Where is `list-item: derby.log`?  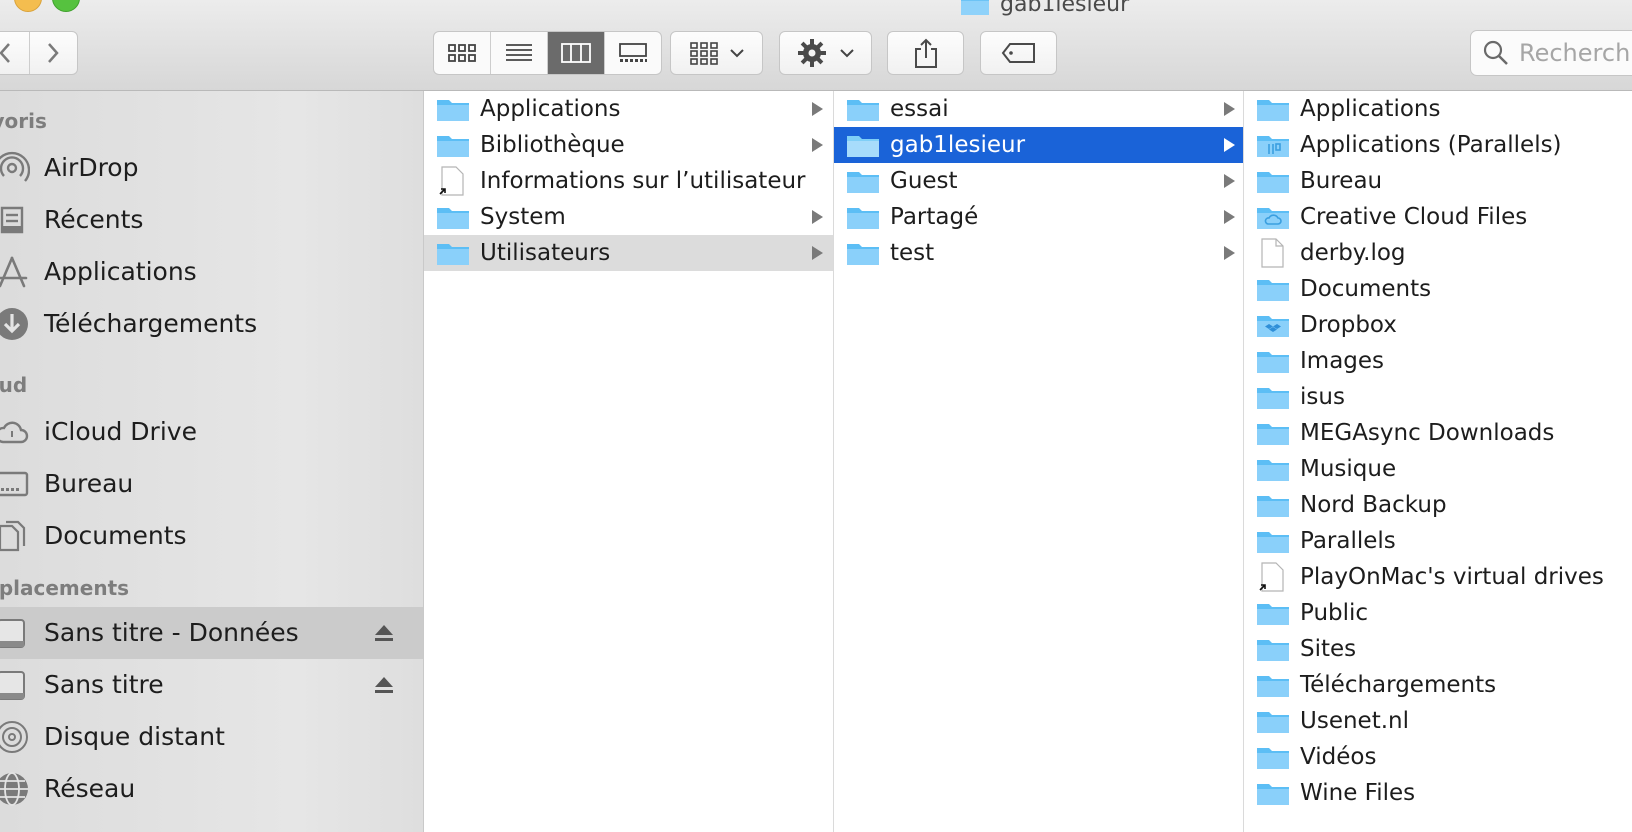 list-item: derby.log is located at coordinates (1438, 253).